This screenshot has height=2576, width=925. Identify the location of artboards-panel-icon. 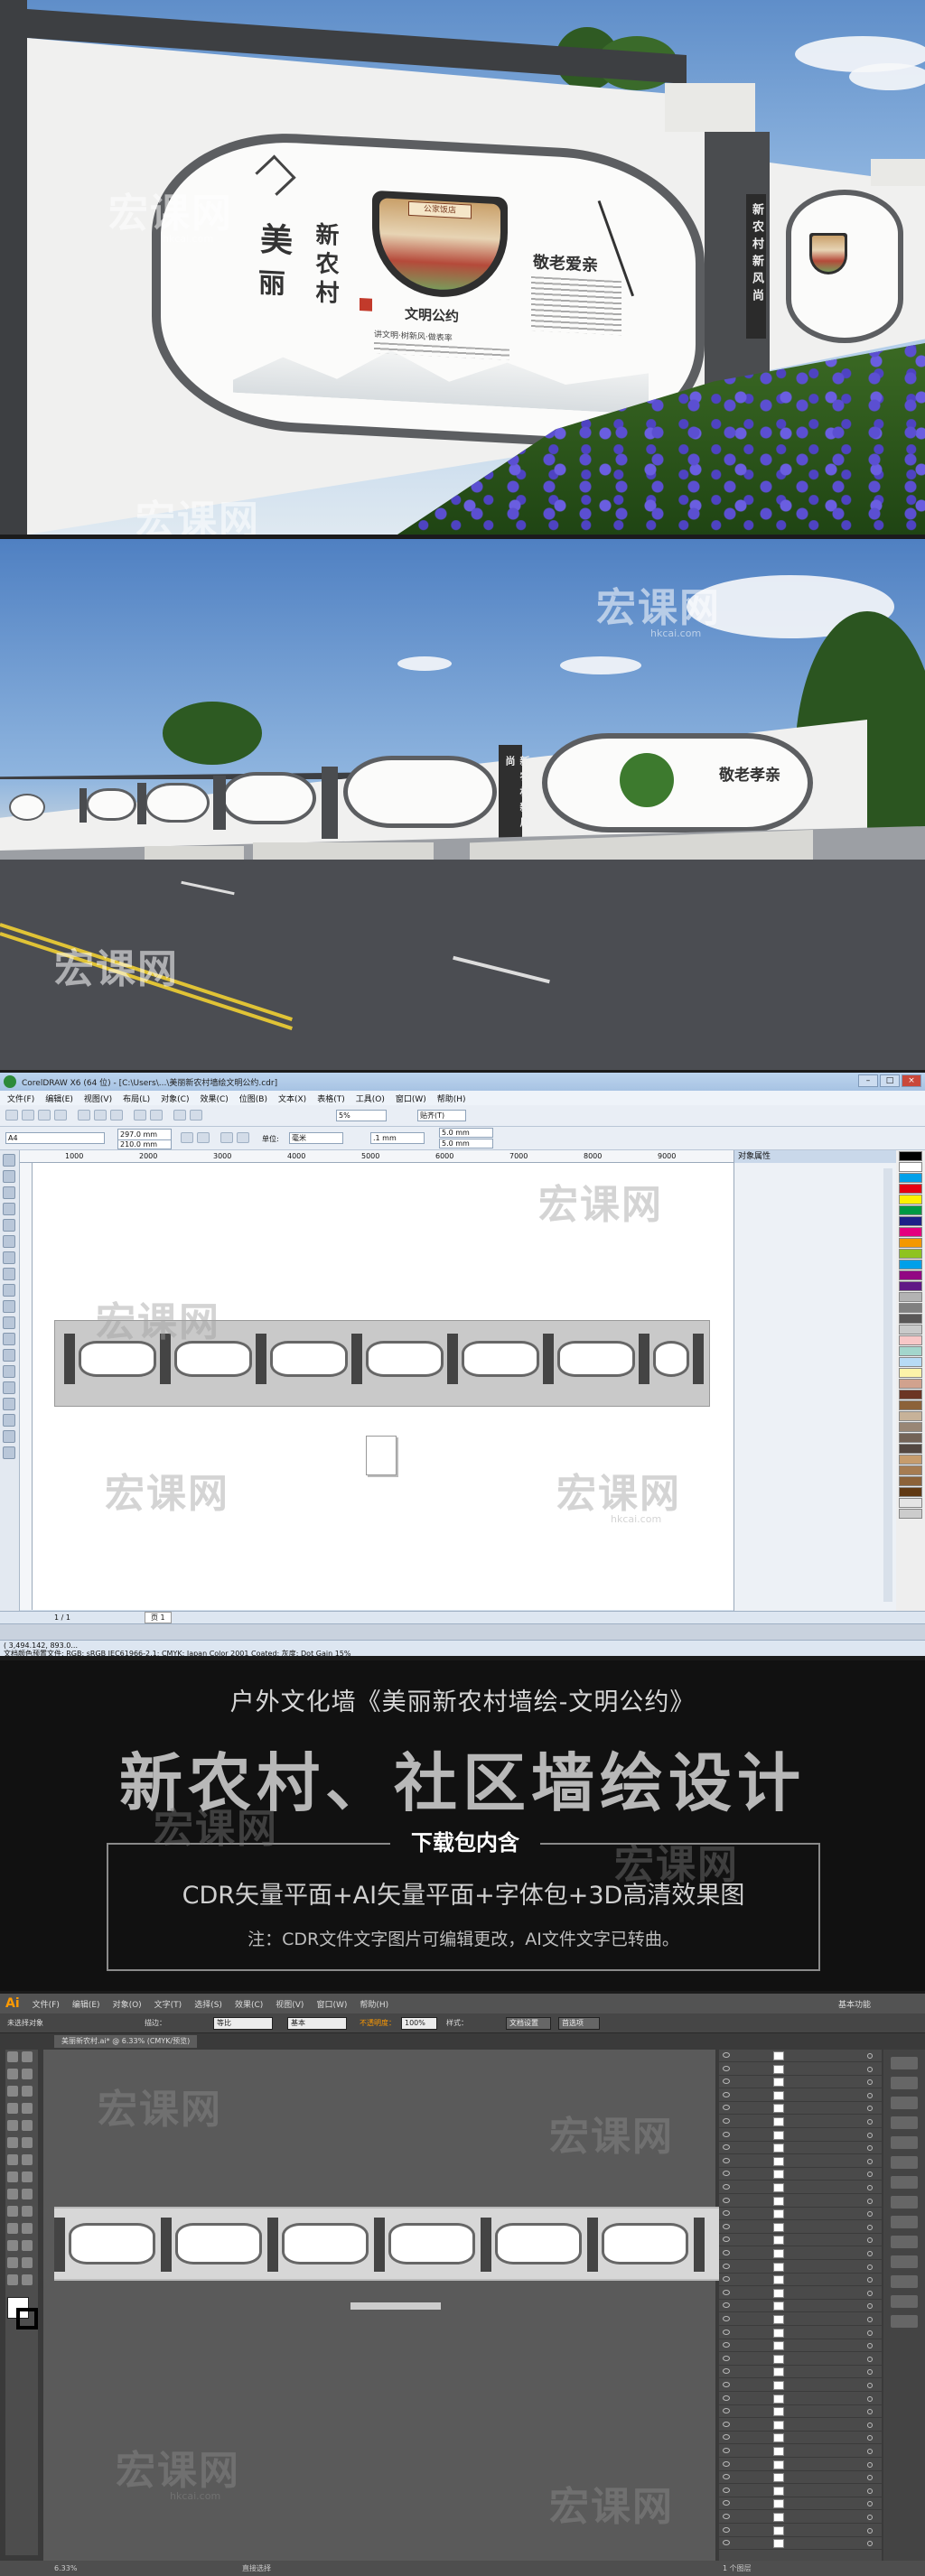
(904, 2261).